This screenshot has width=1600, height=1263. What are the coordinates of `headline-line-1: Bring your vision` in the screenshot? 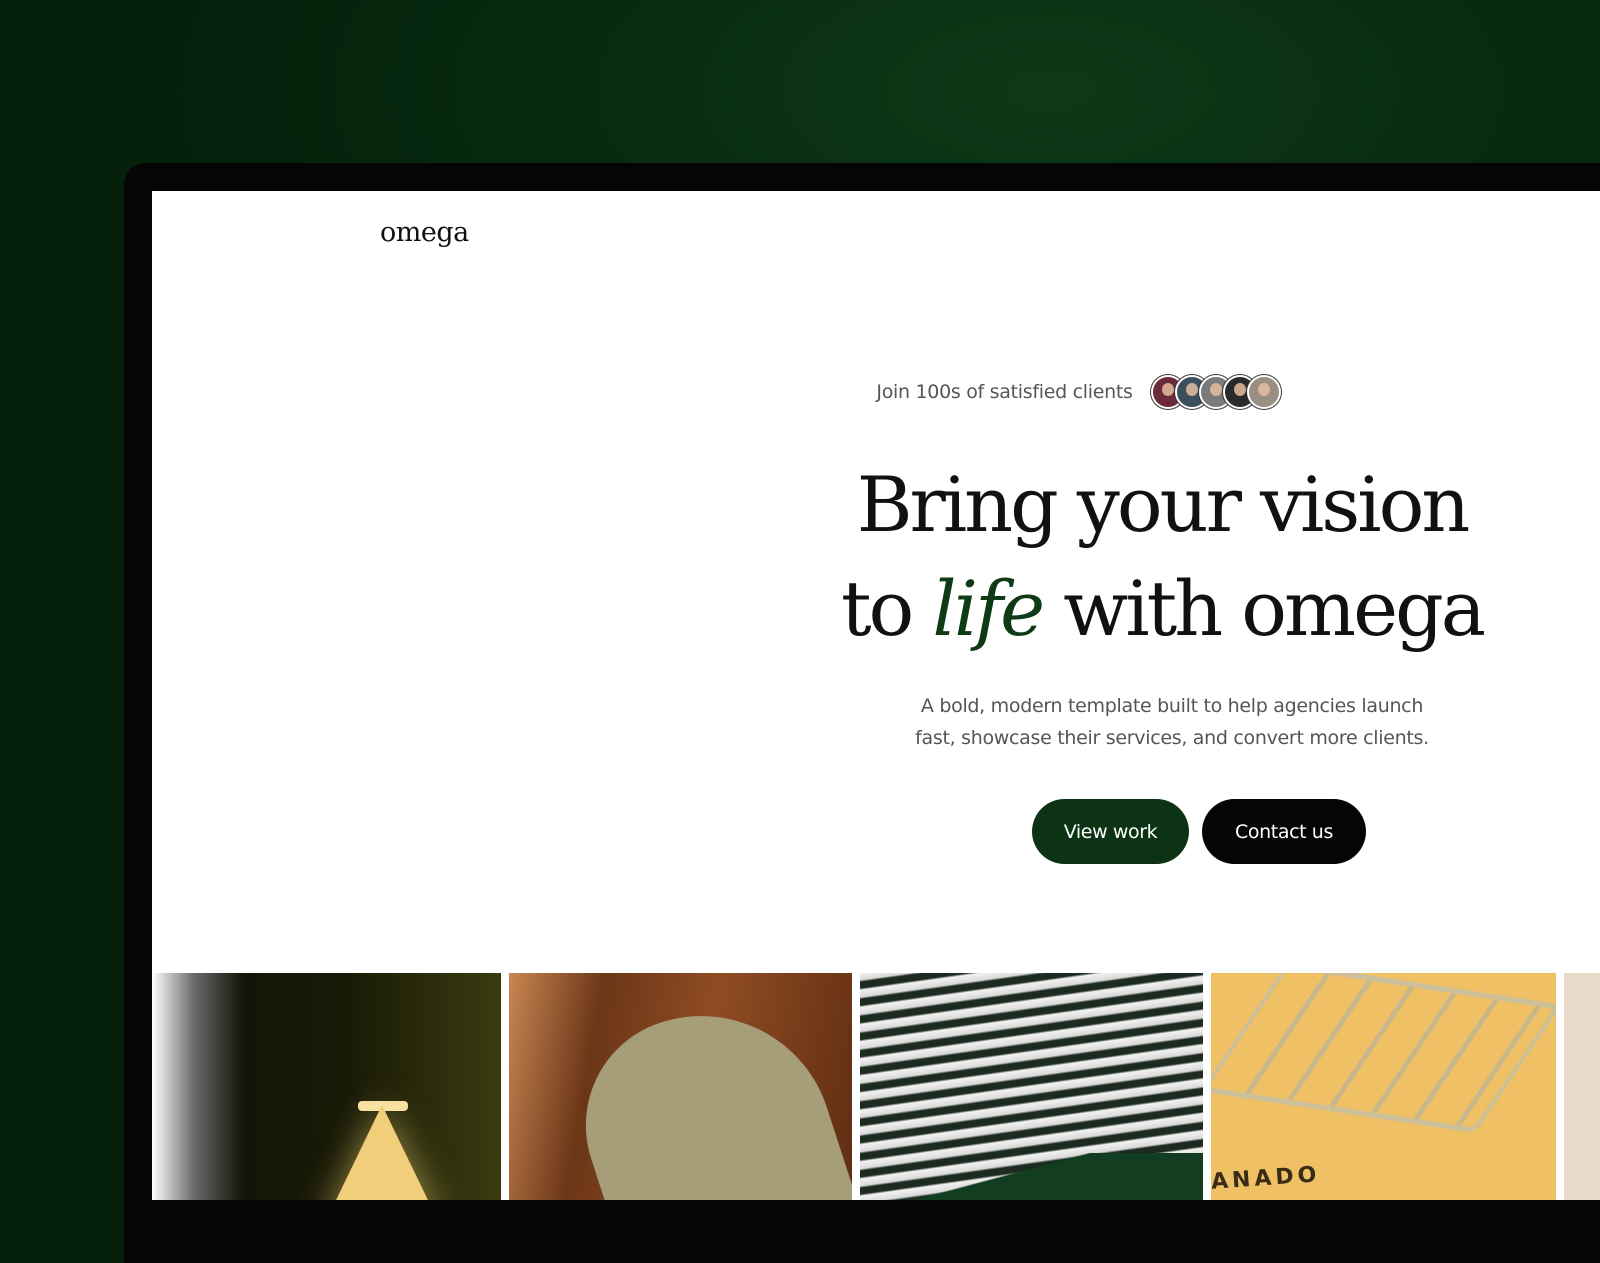 It's located at (1163, 504).